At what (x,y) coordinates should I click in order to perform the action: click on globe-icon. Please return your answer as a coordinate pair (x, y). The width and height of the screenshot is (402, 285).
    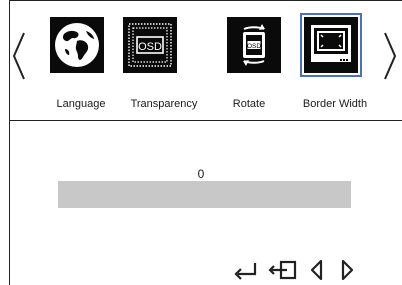
    Looking at the image, I should click on (77, 45).